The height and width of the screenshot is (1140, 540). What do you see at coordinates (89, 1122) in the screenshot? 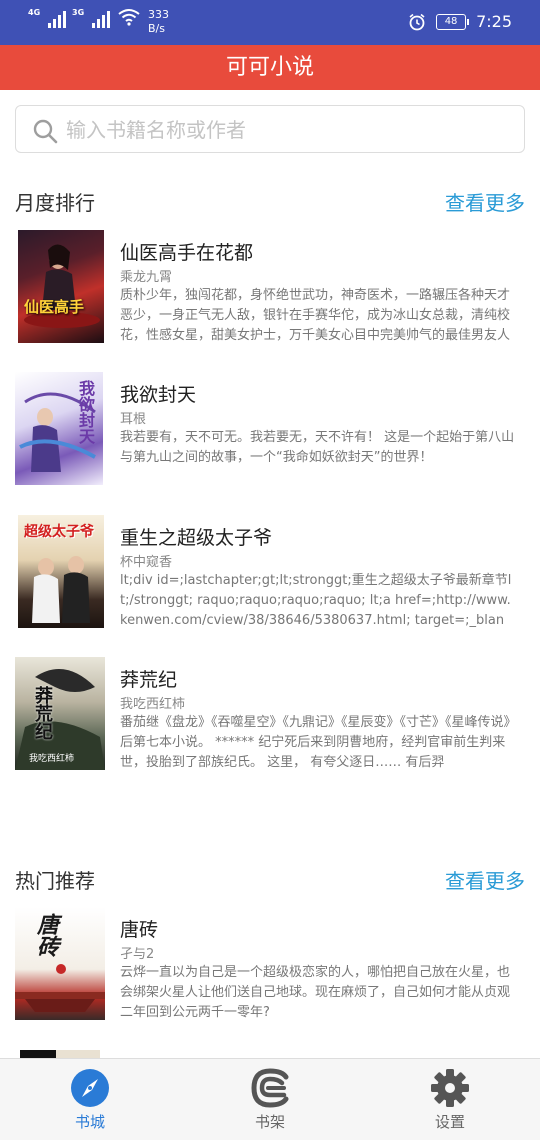
I see `nav-label: 书城` at bounding box center [89, 1122].